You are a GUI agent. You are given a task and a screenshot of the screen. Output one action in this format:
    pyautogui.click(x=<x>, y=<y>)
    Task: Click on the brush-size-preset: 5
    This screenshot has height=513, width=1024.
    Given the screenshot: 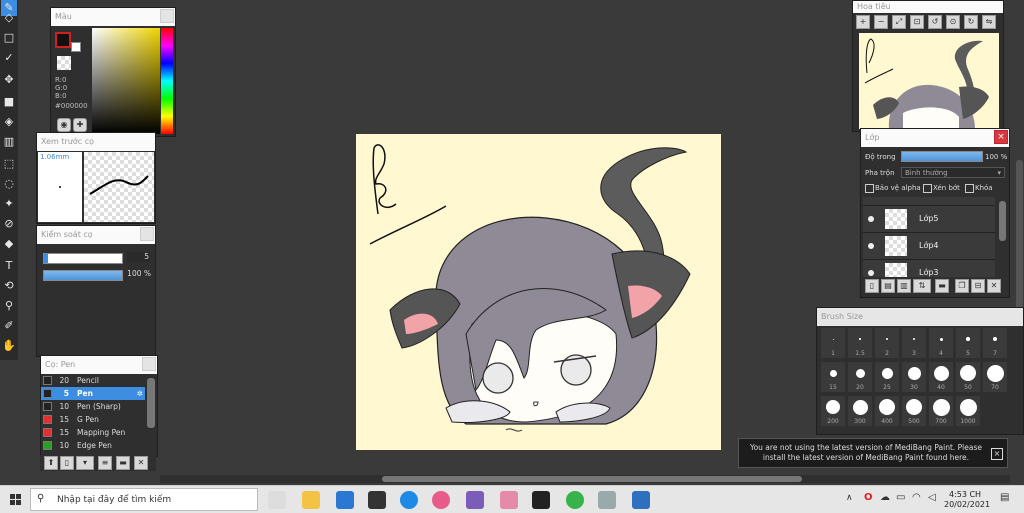 What is the action you would take?
    pyautogui.click(x=968, y=343)
    